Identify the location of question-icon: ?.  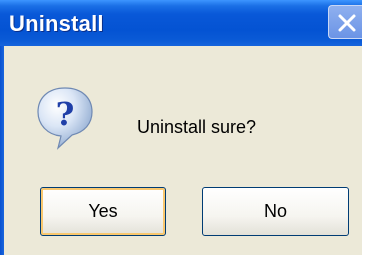
(65, 118).